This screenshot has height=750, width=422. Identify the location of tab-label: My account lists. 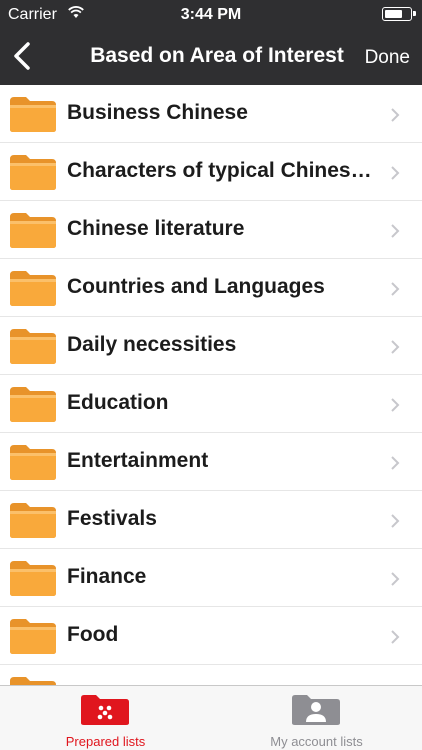
(316, 741).